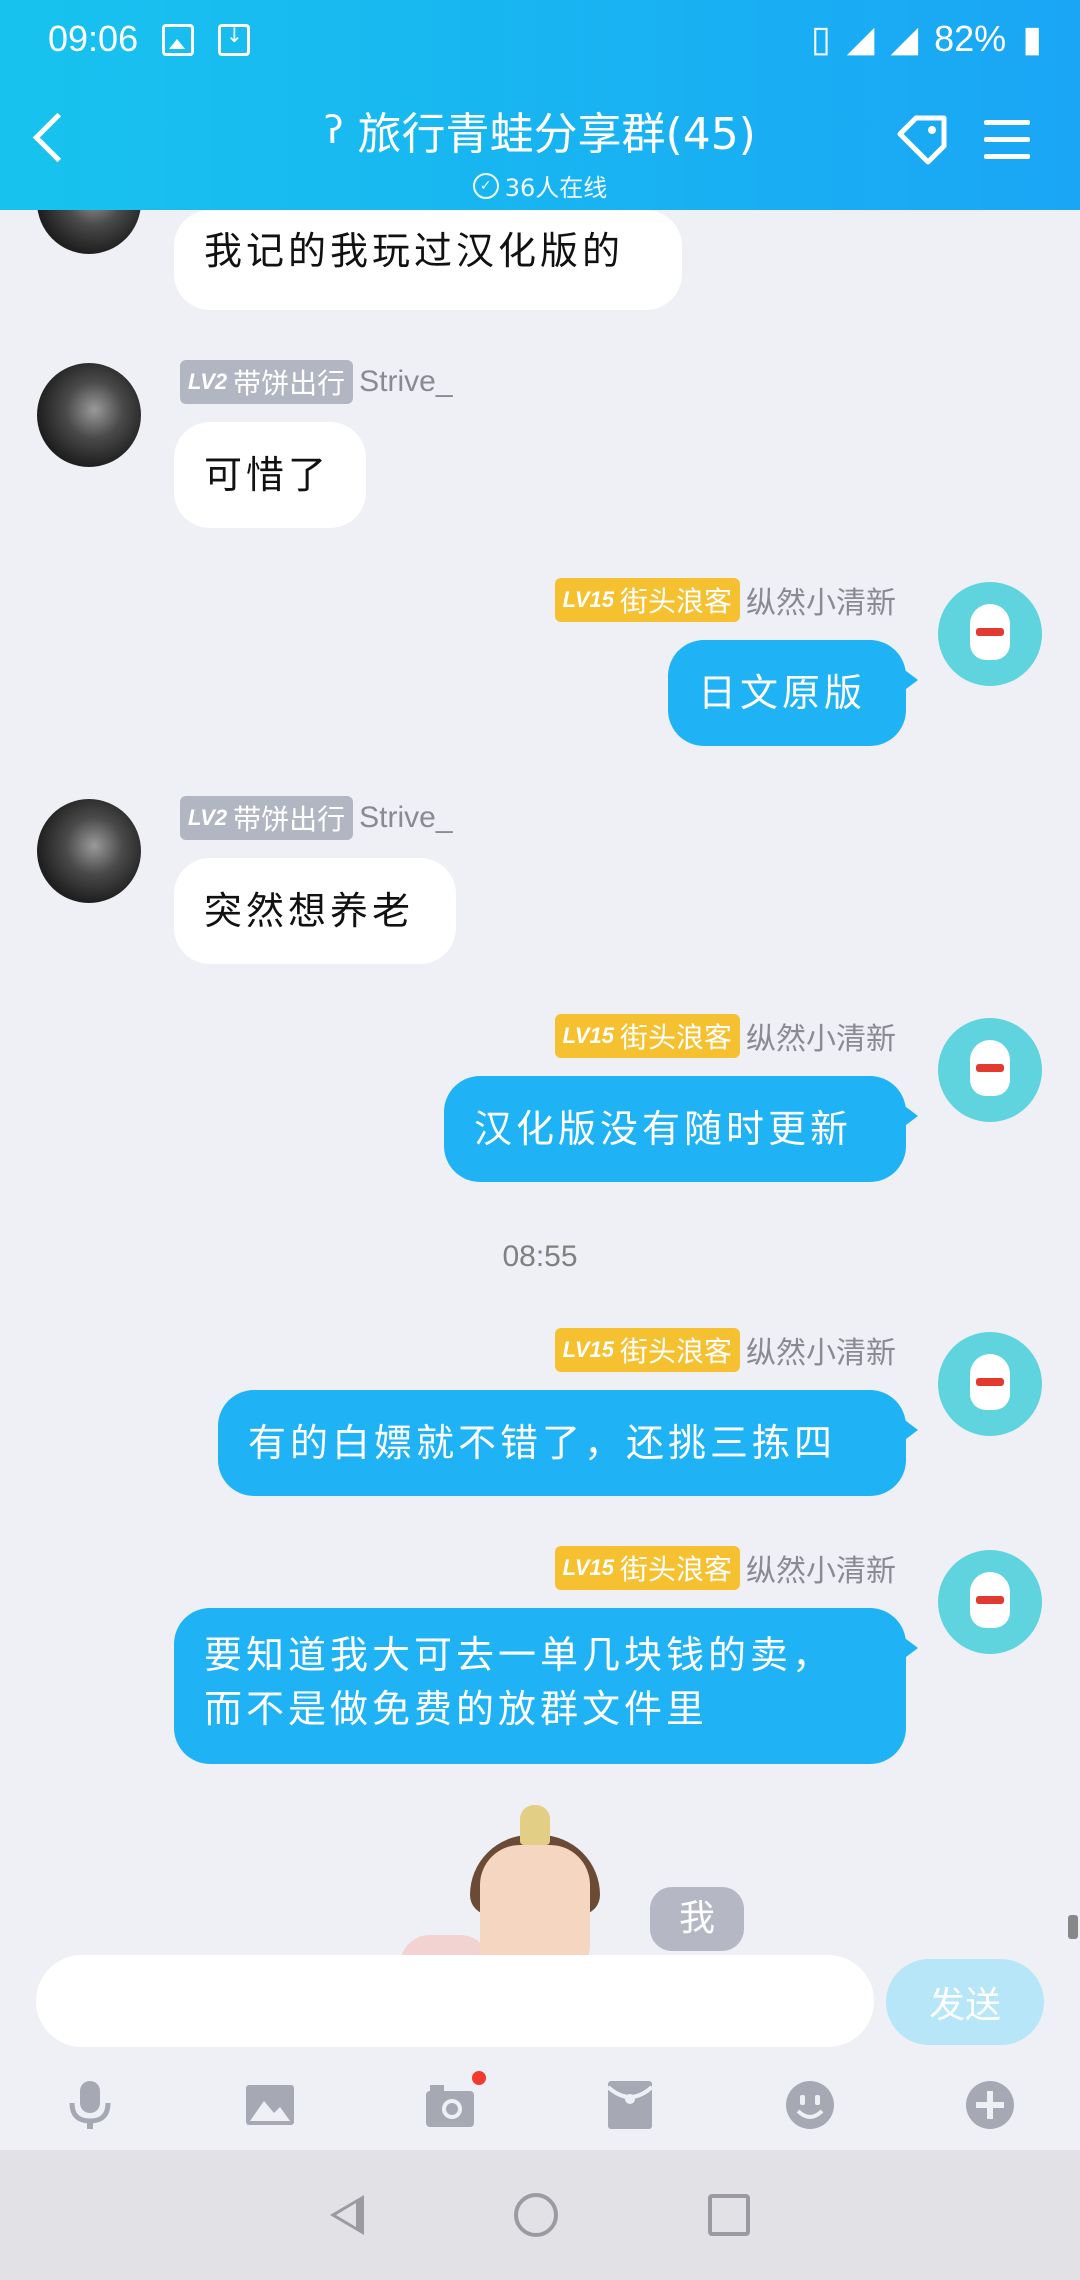 The image size is (1080, 2280). What do you see at coordinates (234, 39) in the screenshot?
I see `download-notification-icon` at bounding box center [234, 39].